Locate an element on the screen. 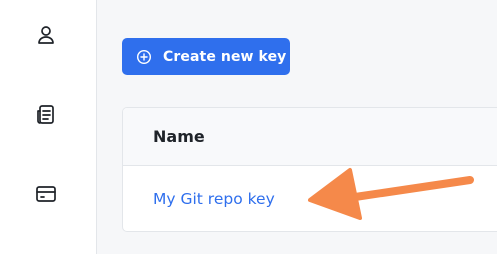 The image size is (497, 254). users-icon is located at coordinates (46, 35).